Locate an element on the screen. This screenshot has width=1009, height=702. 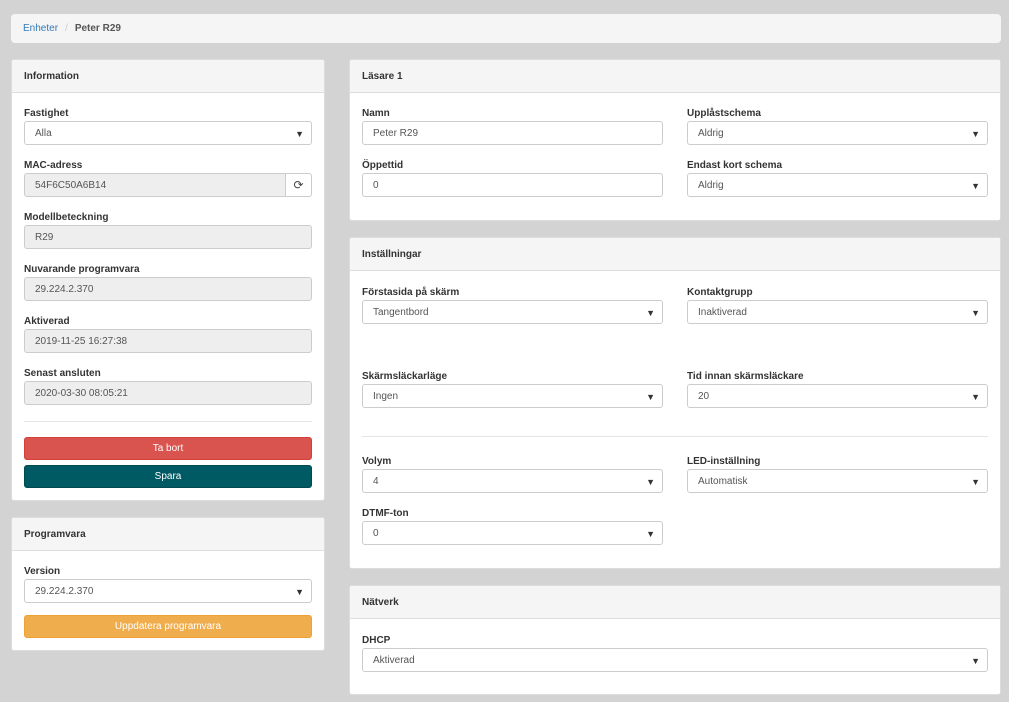
programvara-value: 29.224.2.370 is located at coordinates (64, 289).